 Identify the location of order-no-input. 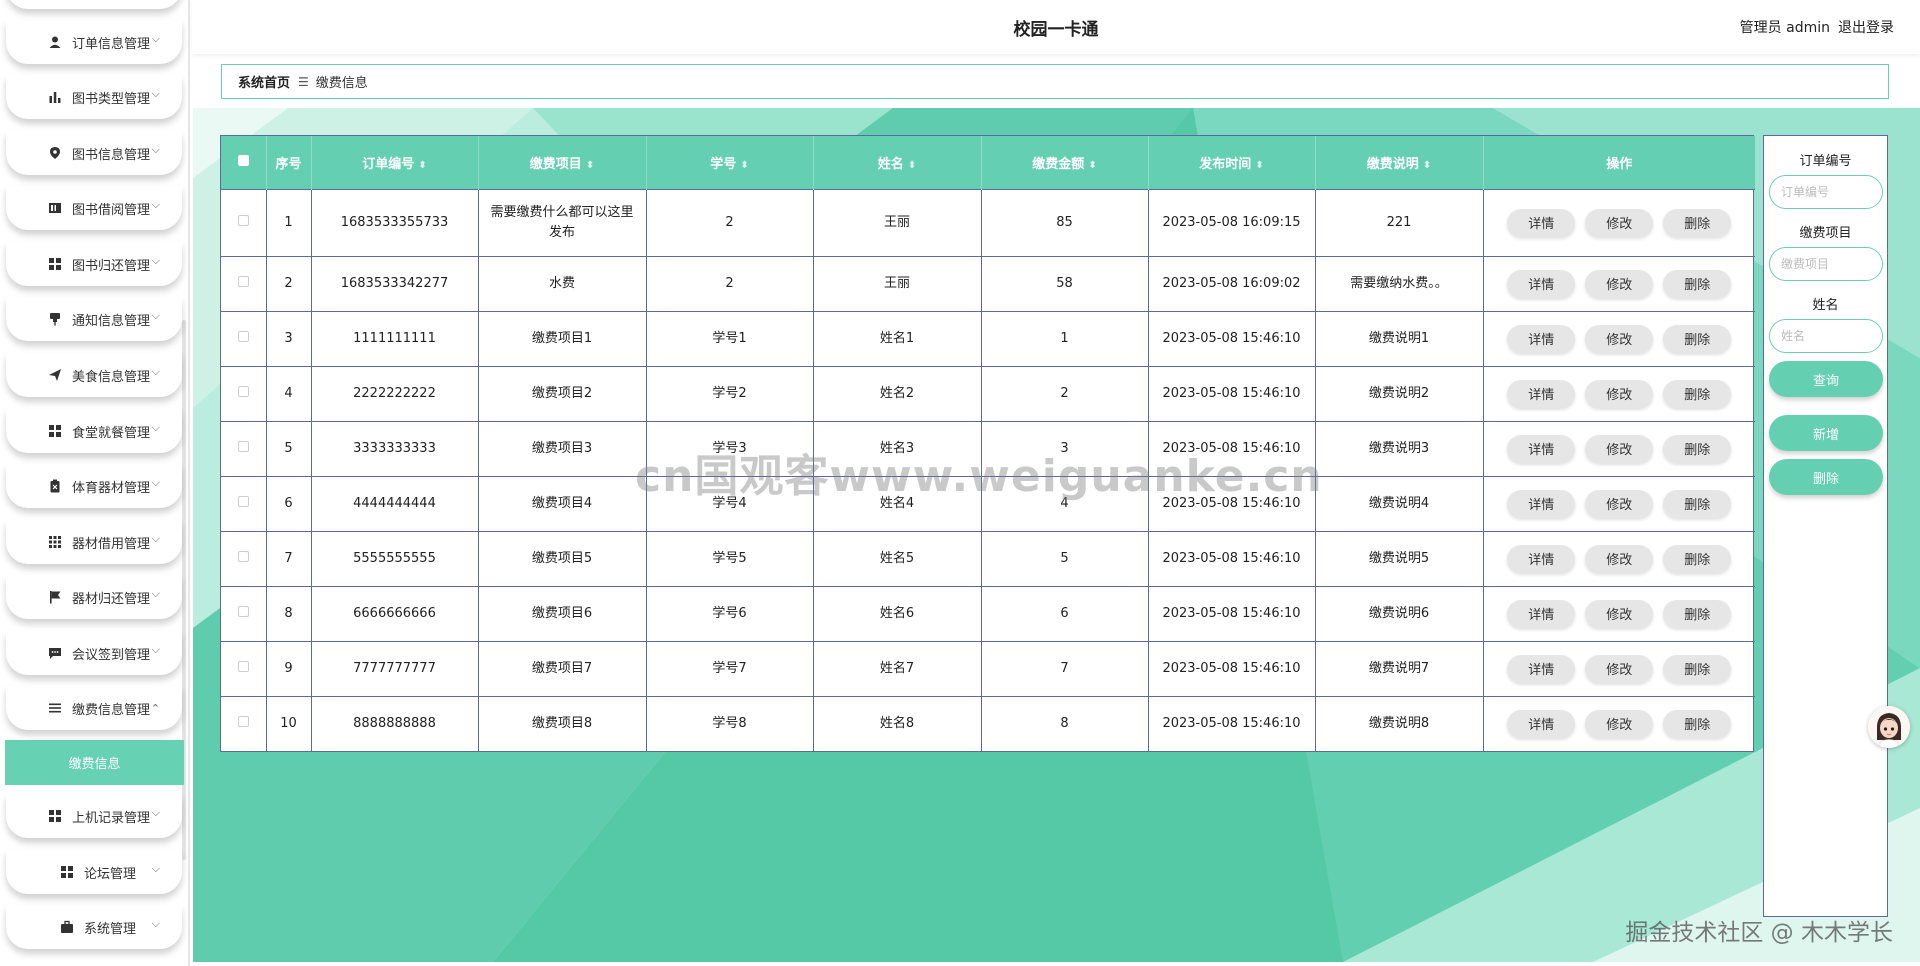
(1826, 192).